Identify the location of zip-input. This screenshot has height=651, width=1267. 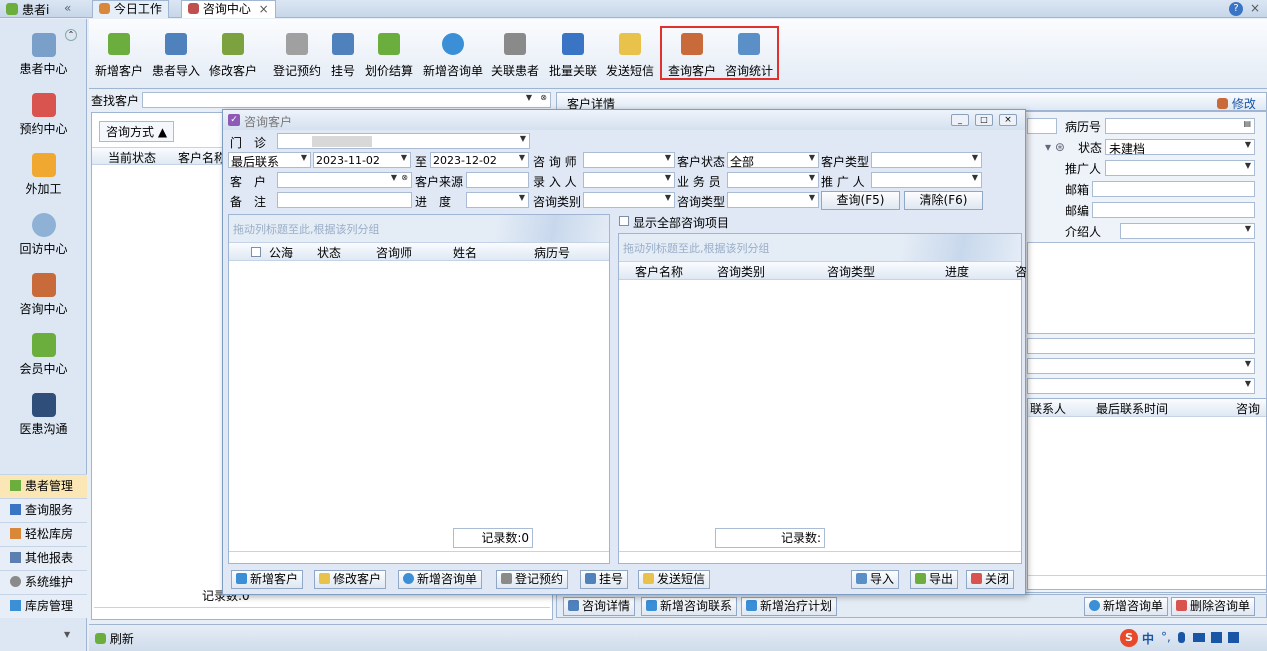
(1173, 210).